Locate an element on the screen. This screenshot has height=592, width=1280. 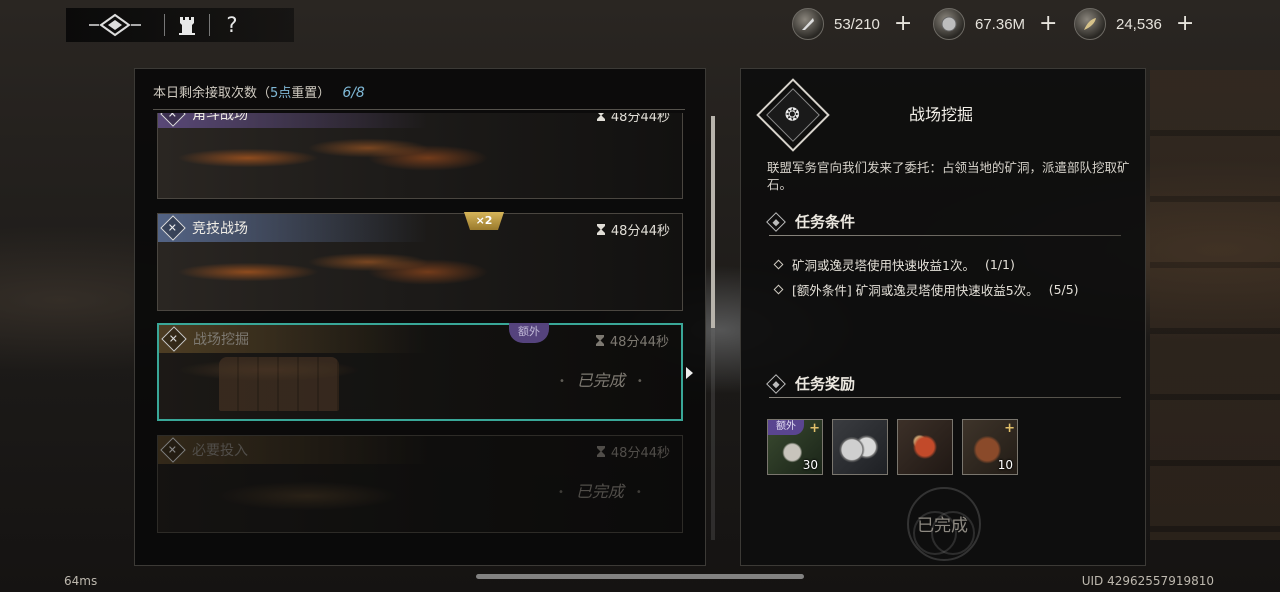
reward-item: + 10 is located at coordinates (990, 447).